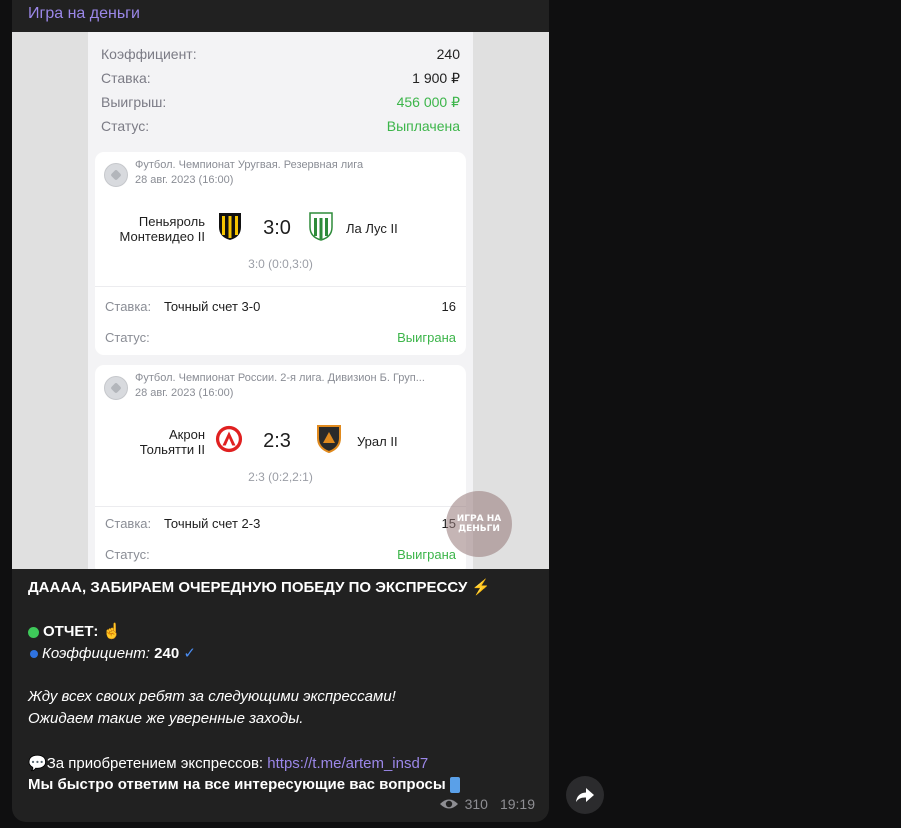  Describe the element at coordinates (172, 449) in the screenshot. I see `home-team-line2: Тольятти II` at that location.